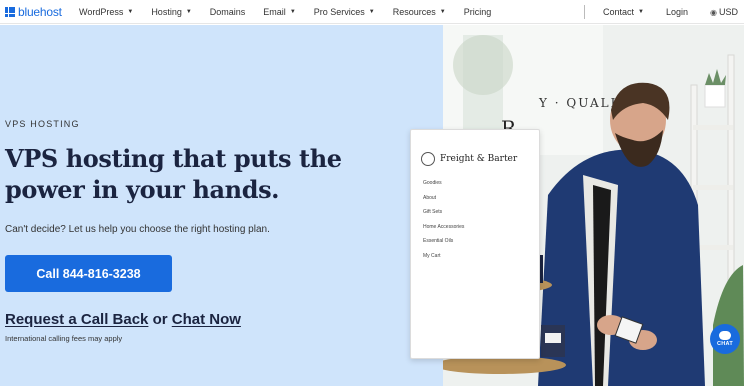  Describe the element at coordinates (728, 12) in the screenshot. I see `currency-label: USD` at that location.